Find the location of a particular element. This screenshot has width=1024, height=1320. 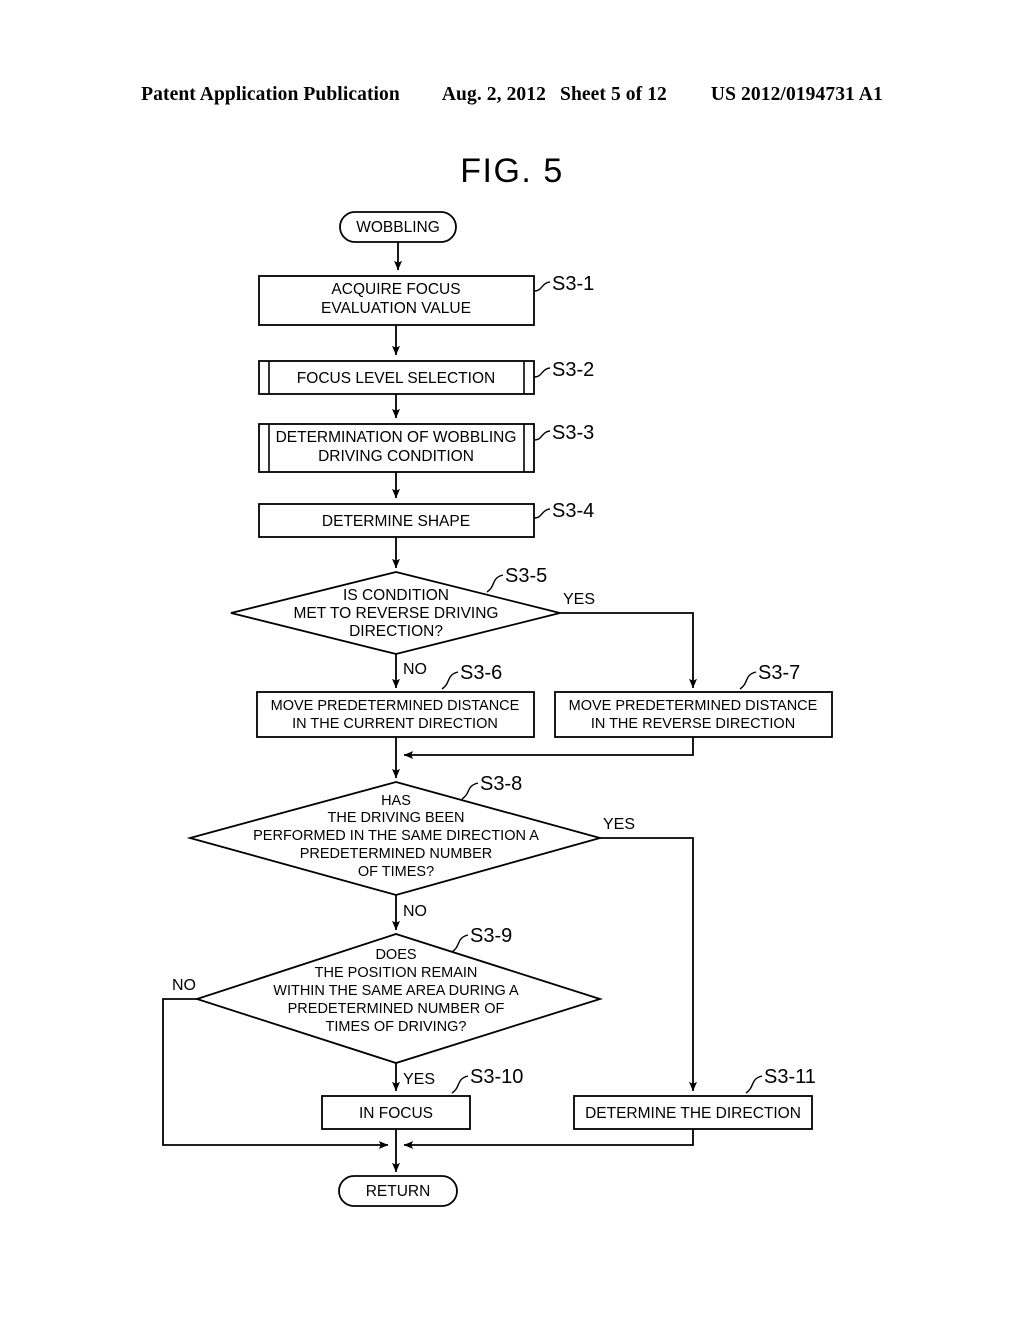

connector-s3-8-yes is located at coordinates (648, 964).